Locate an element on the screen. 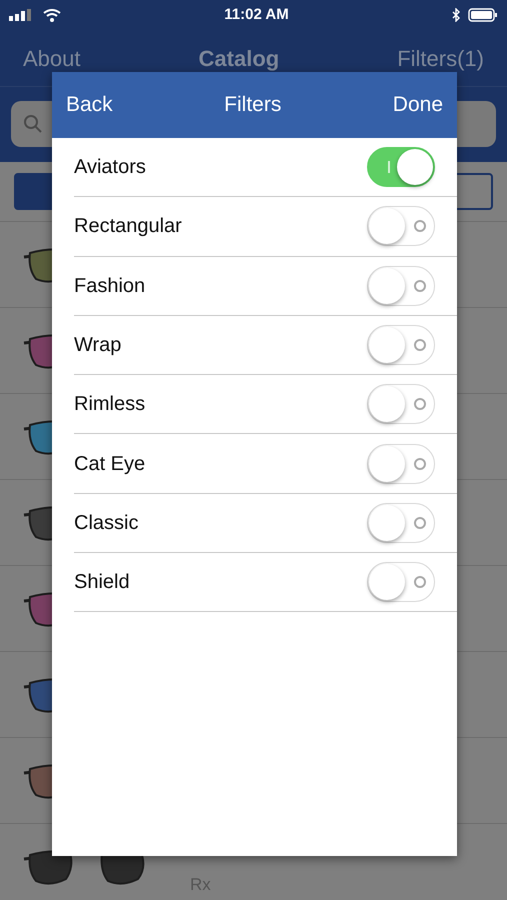  filter-label: Classic is located at coordinates (106, 523).